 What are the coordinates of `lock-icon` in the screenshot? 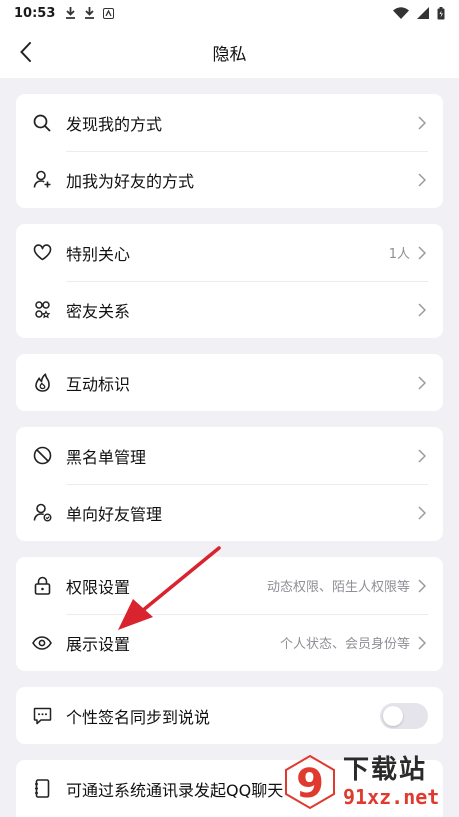 It's located at (42, 586).